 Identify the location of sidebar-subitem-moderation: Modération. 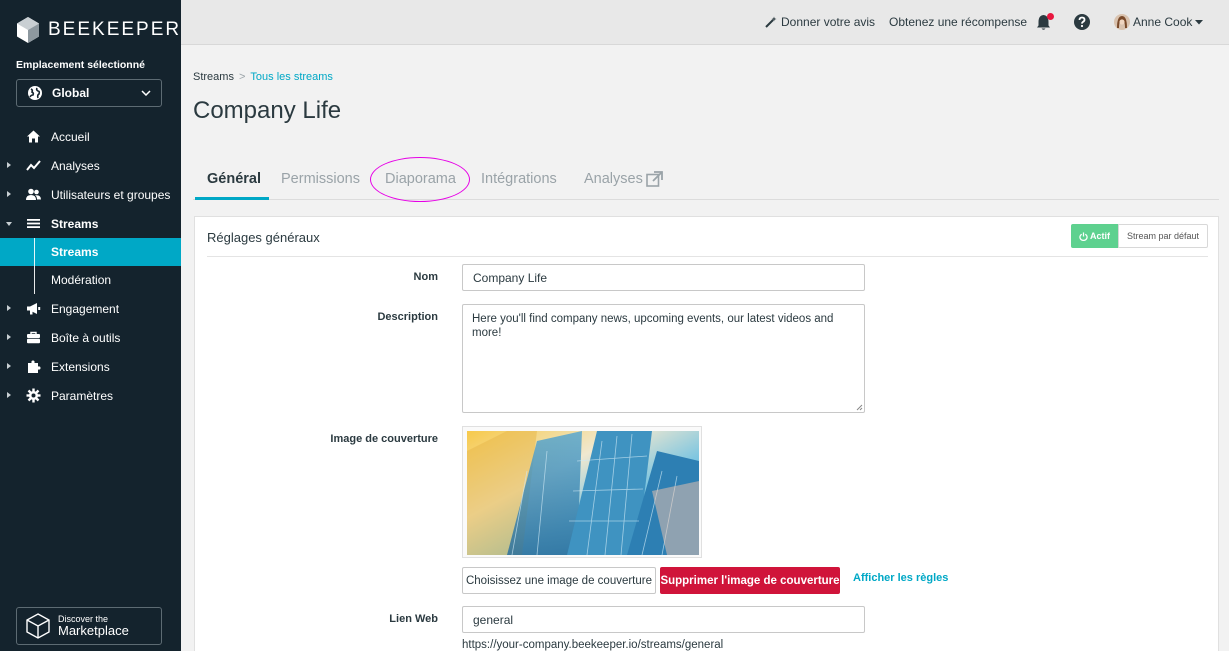
(90, 280).